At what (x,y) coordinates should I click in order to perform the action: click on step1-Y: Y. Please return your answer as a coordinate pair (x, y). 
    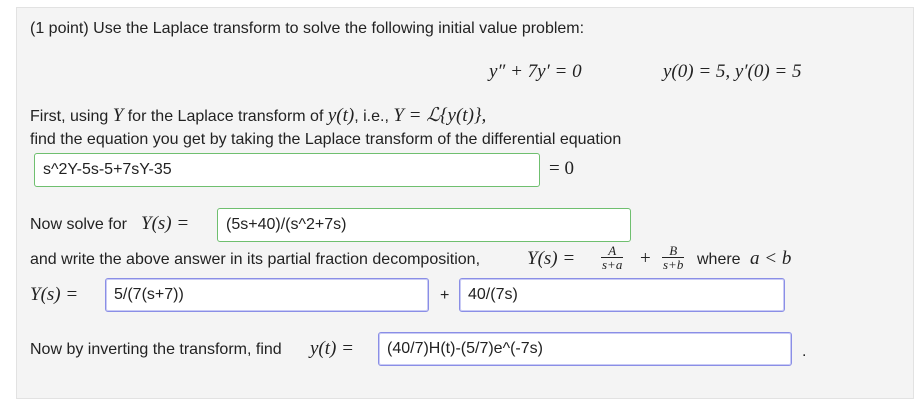
    Looking at the image, I should click on (118, 115).